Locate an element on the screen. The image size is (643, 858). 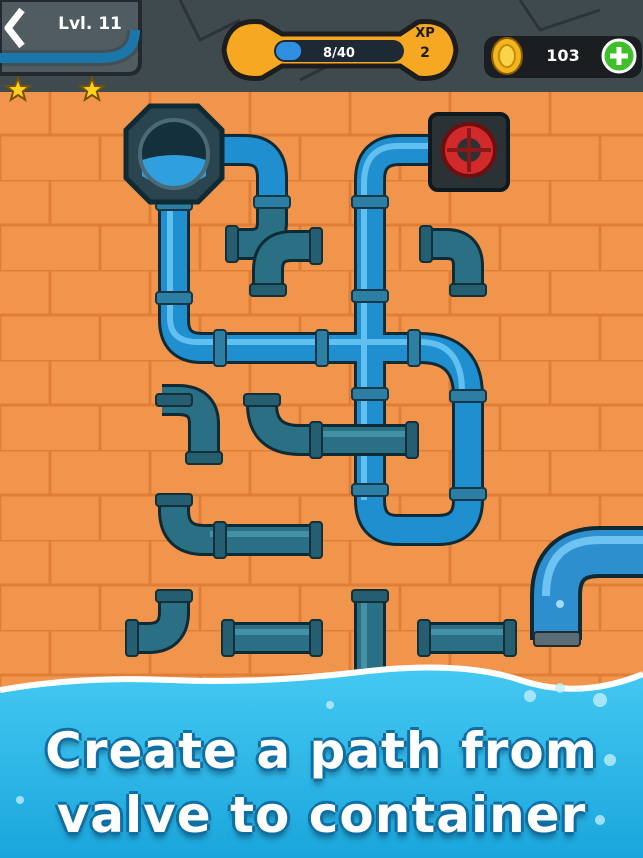
xp-progress-text: 8/40 is located at coordinates (339, 53).